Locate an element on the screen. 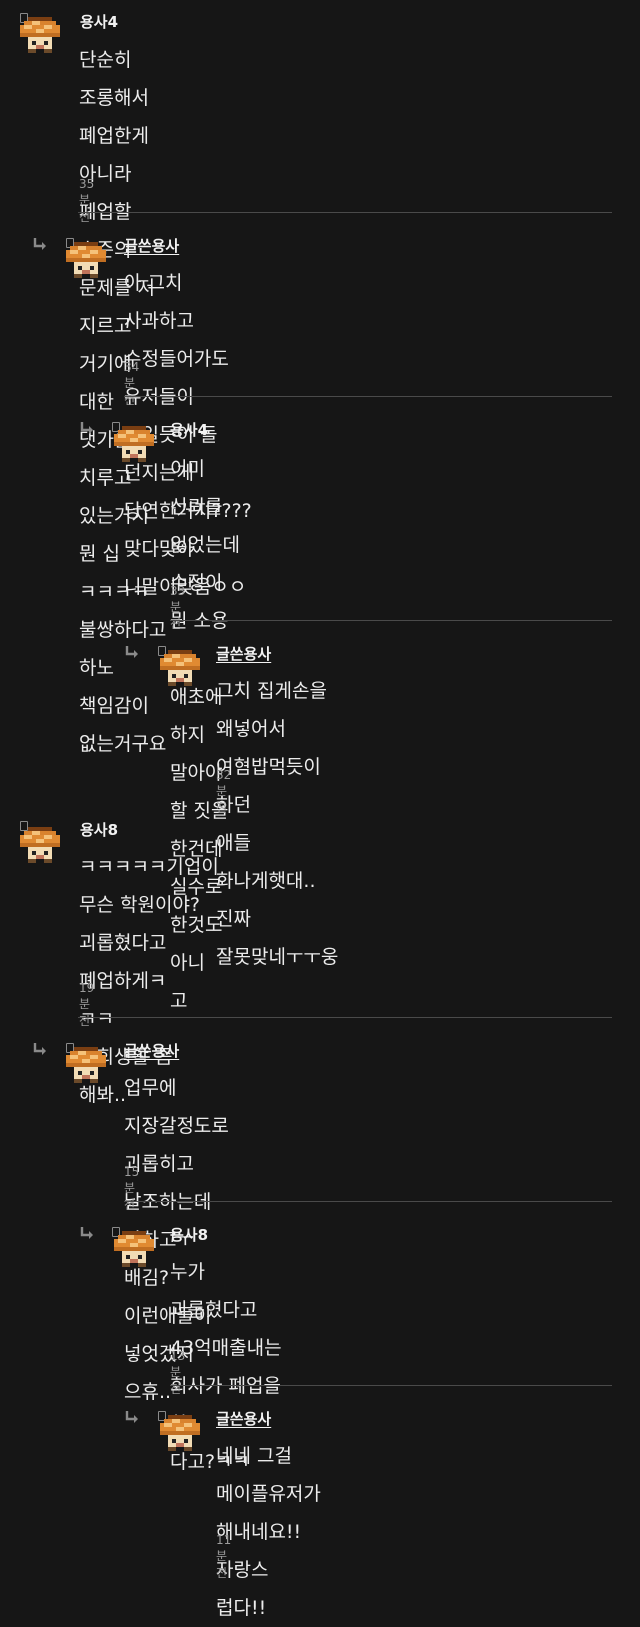 Image resolution: width=640 pixels, height=1627 pixels. timestamp: 32분 전 is located at coordinates (224, 791).